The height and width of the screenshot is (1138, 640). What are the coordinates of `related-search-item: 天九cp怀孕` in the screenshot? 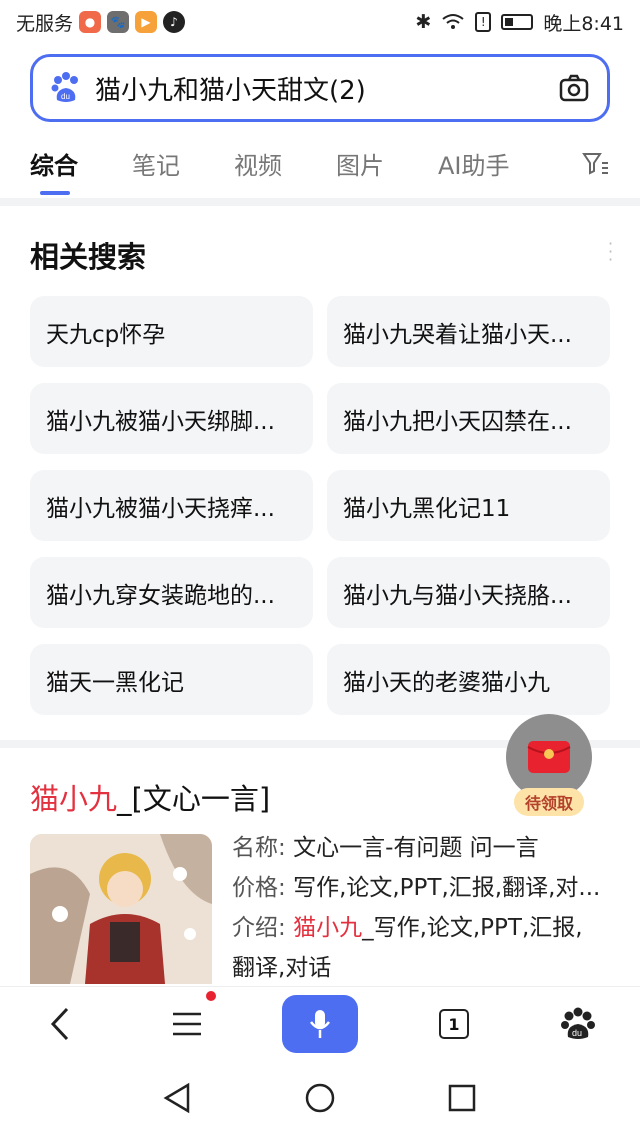 It's located at (171, 331).